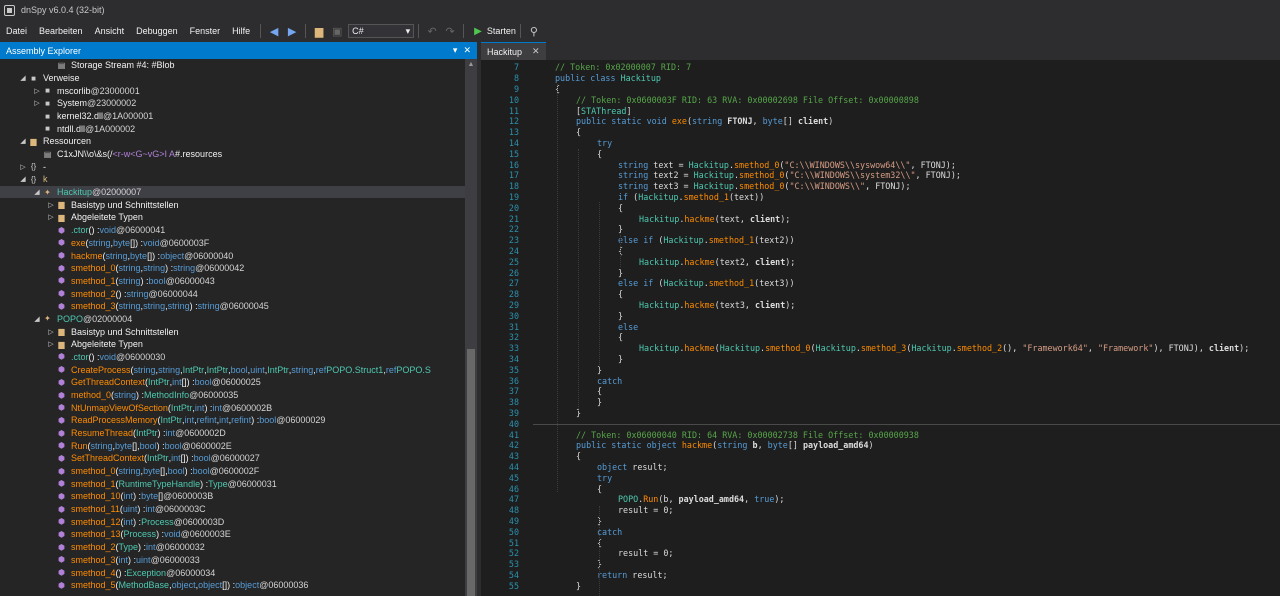  I want to click on code-line: 31 else, so click(880, 326).